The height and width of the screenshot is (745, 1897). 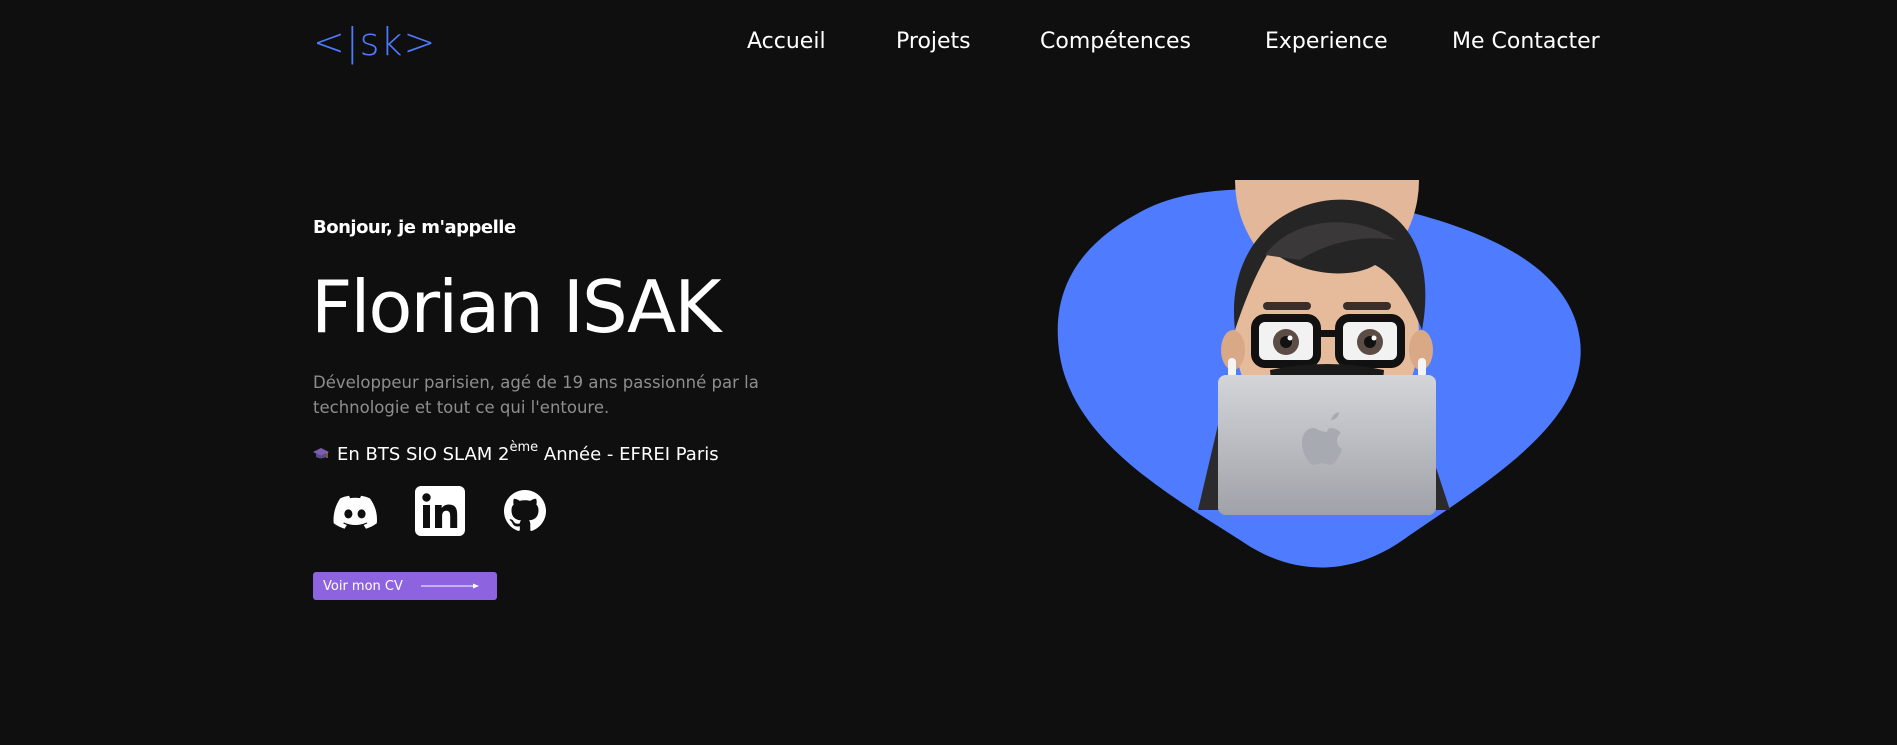 What do you see at coordinates (933, 42) in the screenshot?
I see `nav-link-projets: Projets` at bounding box center [933, 42].